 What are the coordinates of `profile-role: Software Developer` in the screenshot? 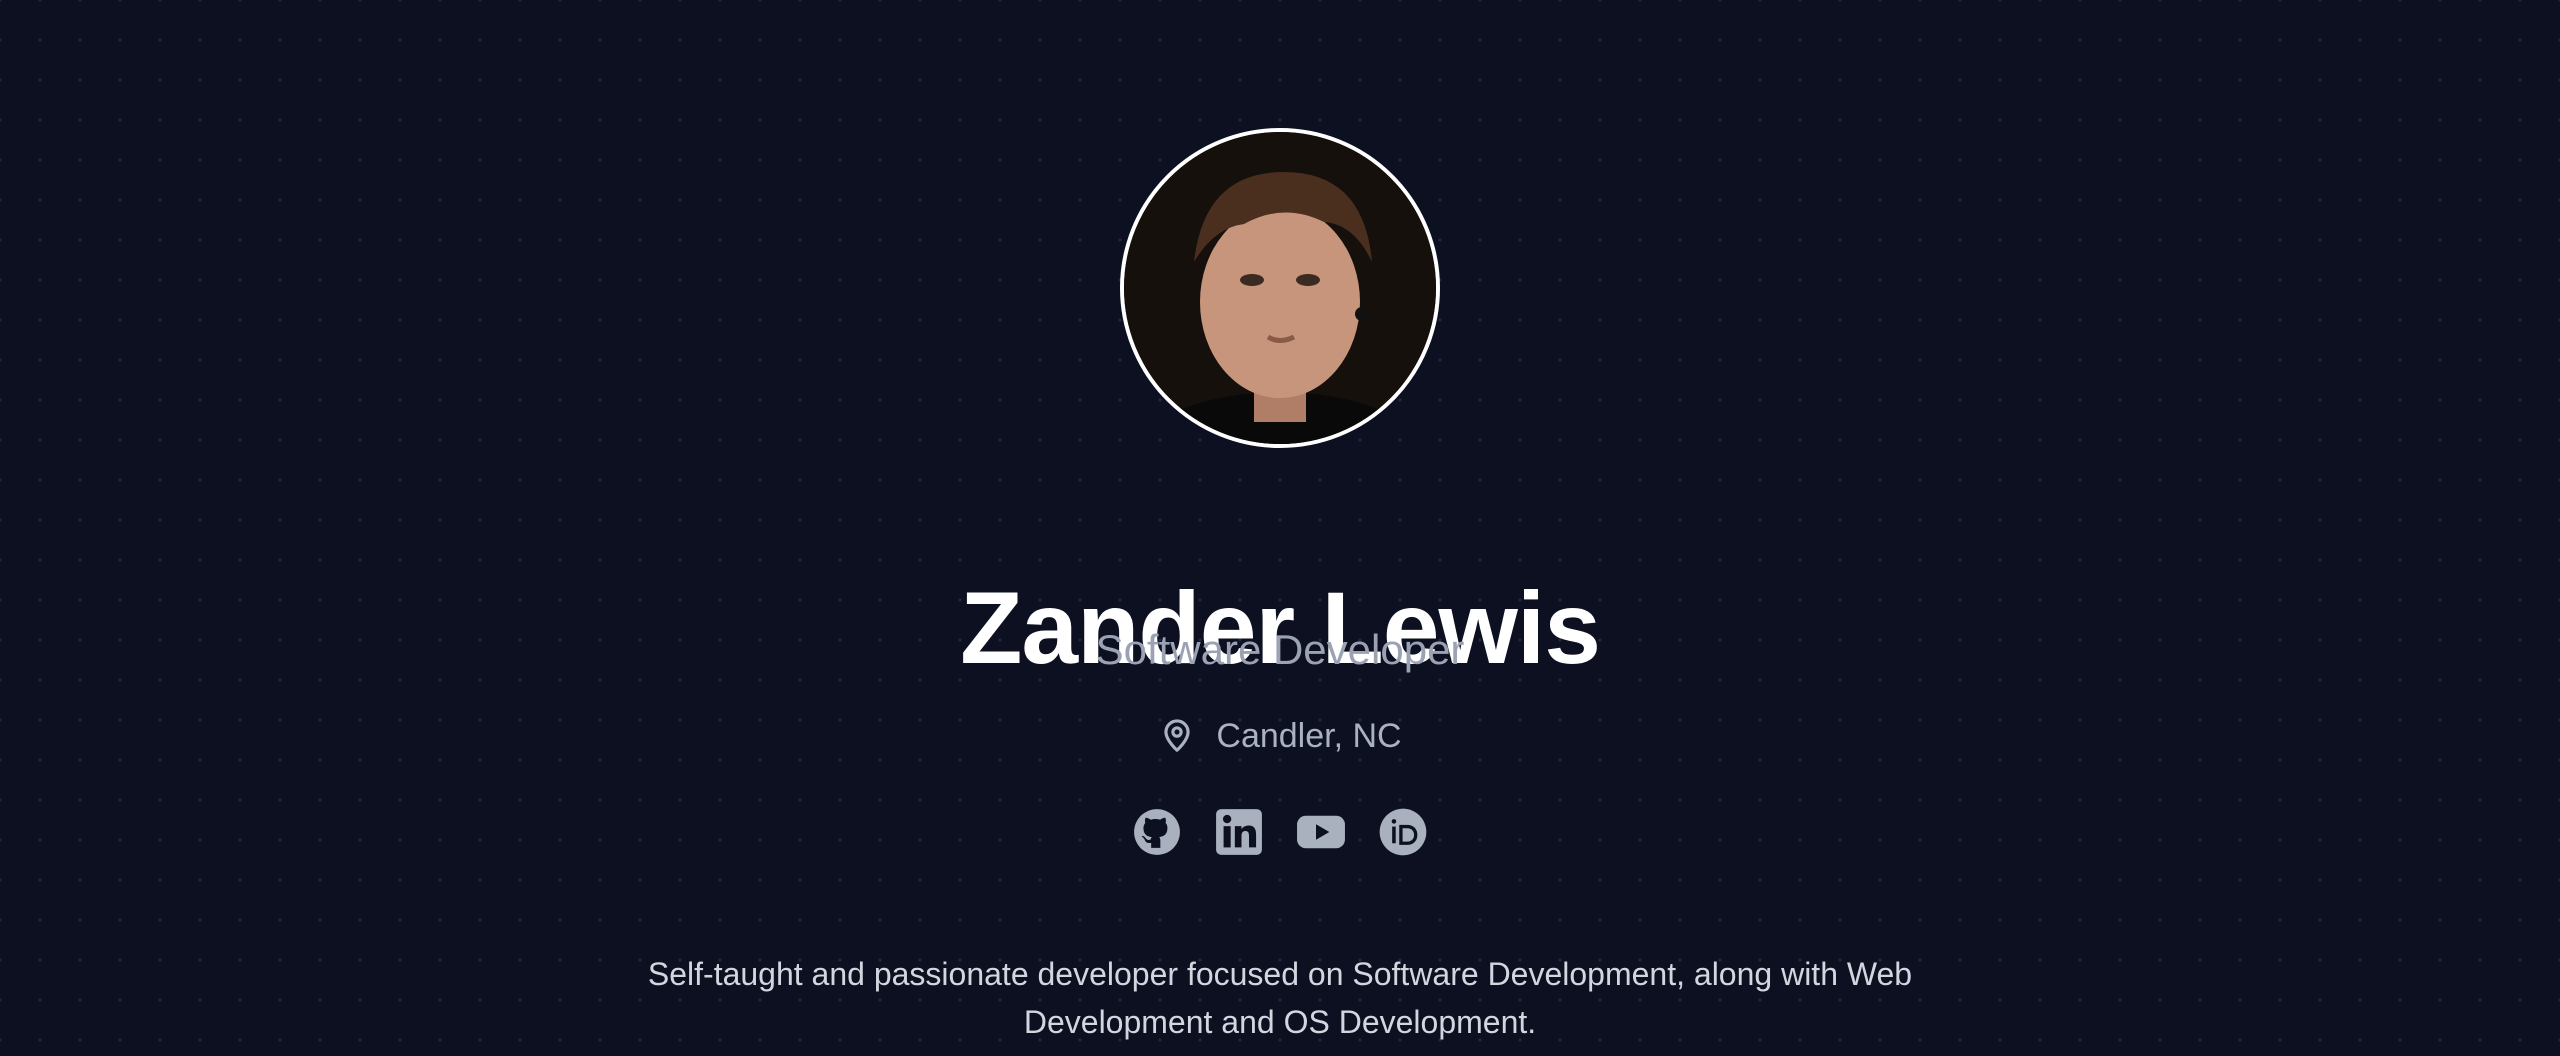 It's located at (1280, 649).